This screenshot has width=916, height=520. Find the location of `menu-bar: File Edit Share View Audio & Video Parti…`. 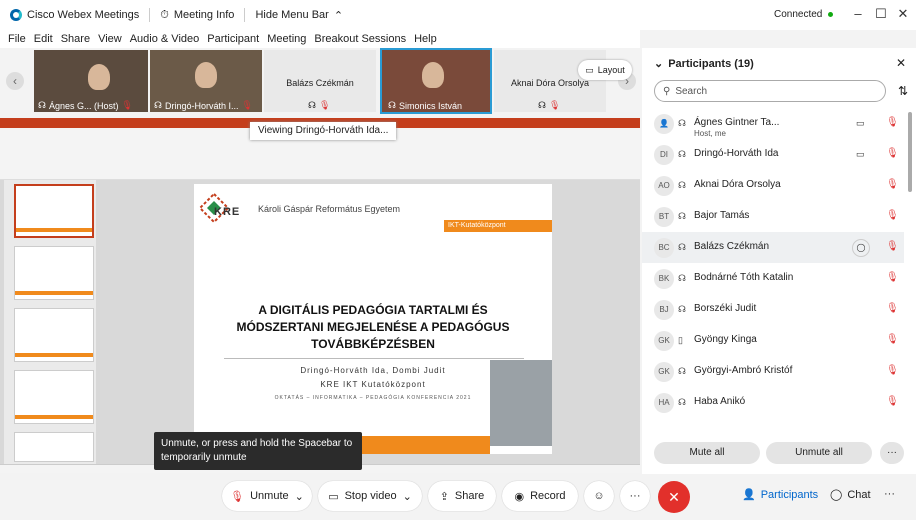

menu-bar: File Edit Share View Audio & Video Parti… is located at coordinates (320, 39).